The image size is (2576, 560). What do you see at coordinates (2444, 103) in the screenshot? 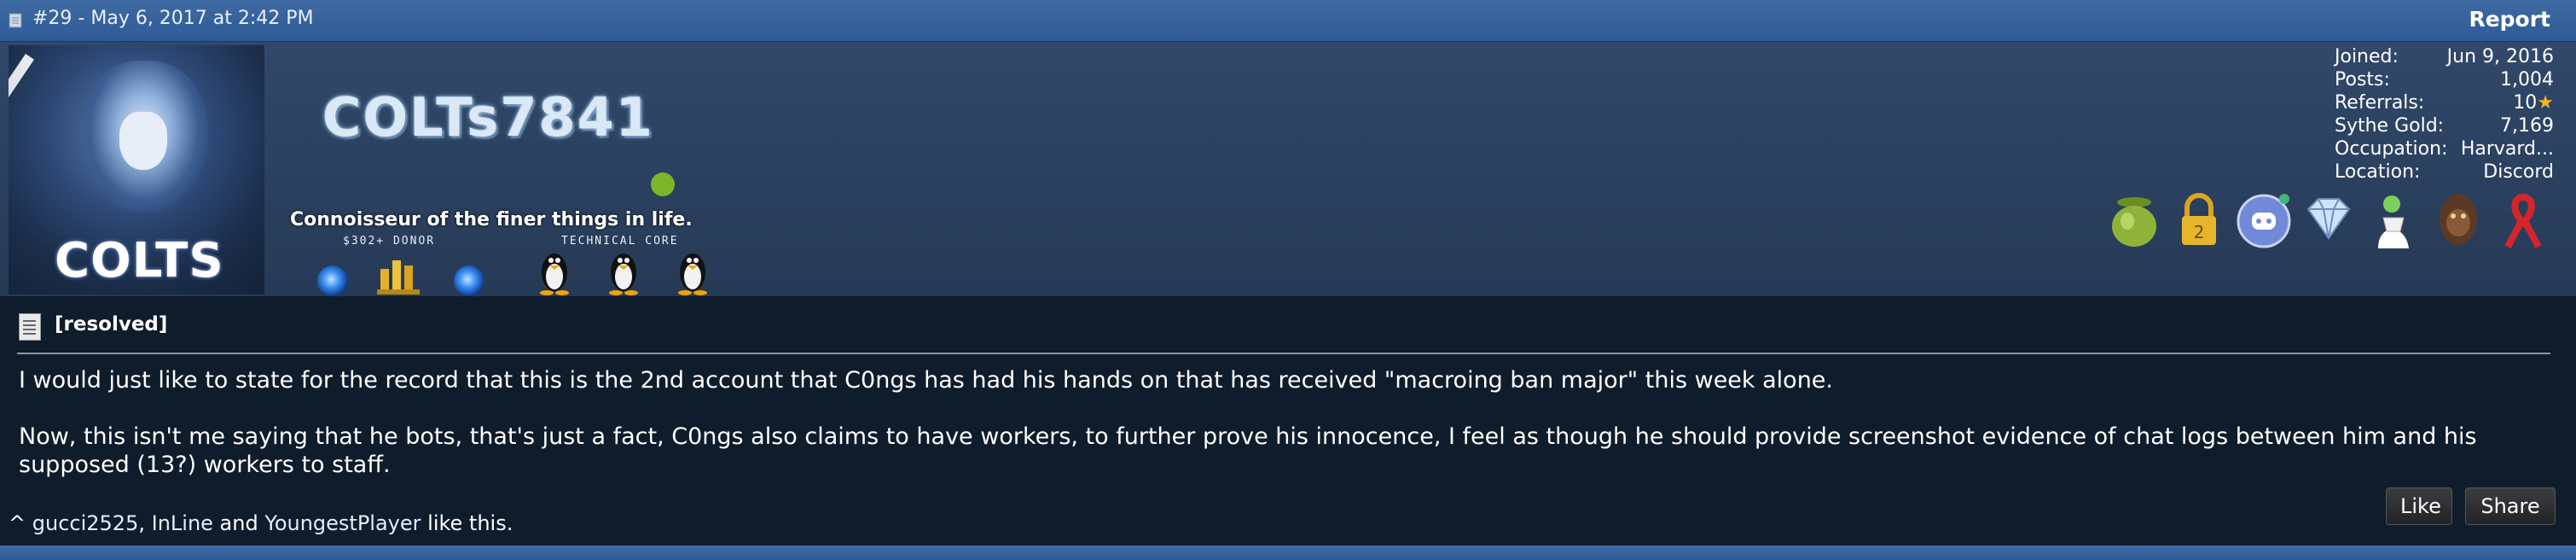
I see `stat-referrals: Referrals: 10★` at bounding box center [2444, 103].